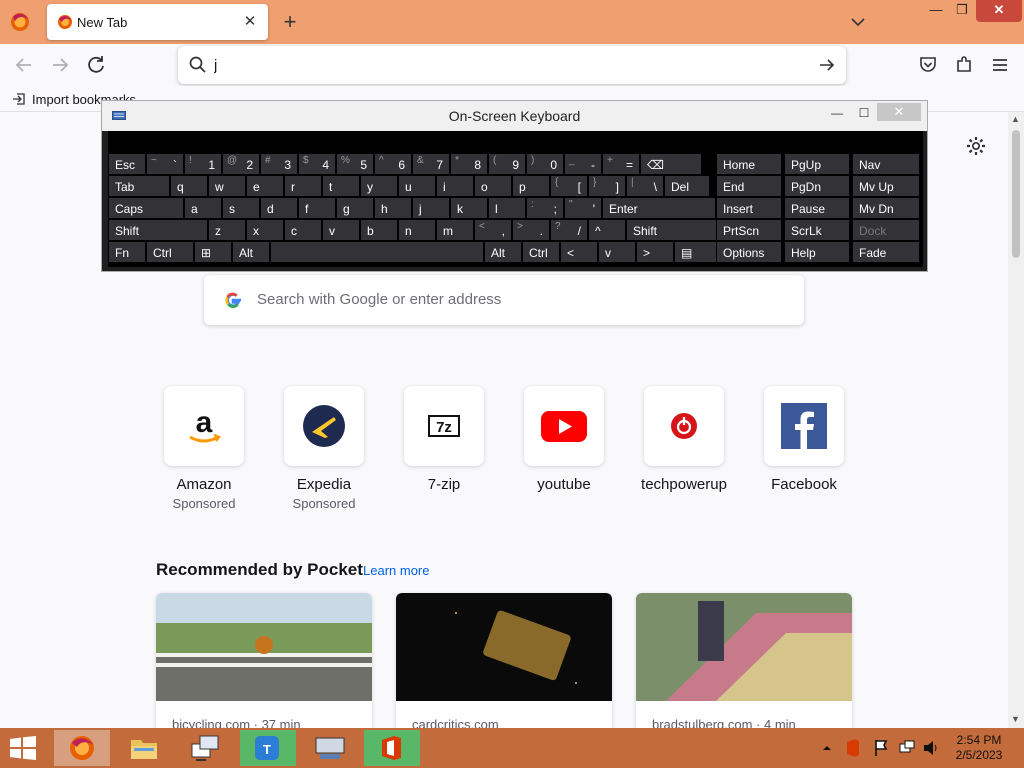  I want to click on network-tray-icon, so click(907, 748).